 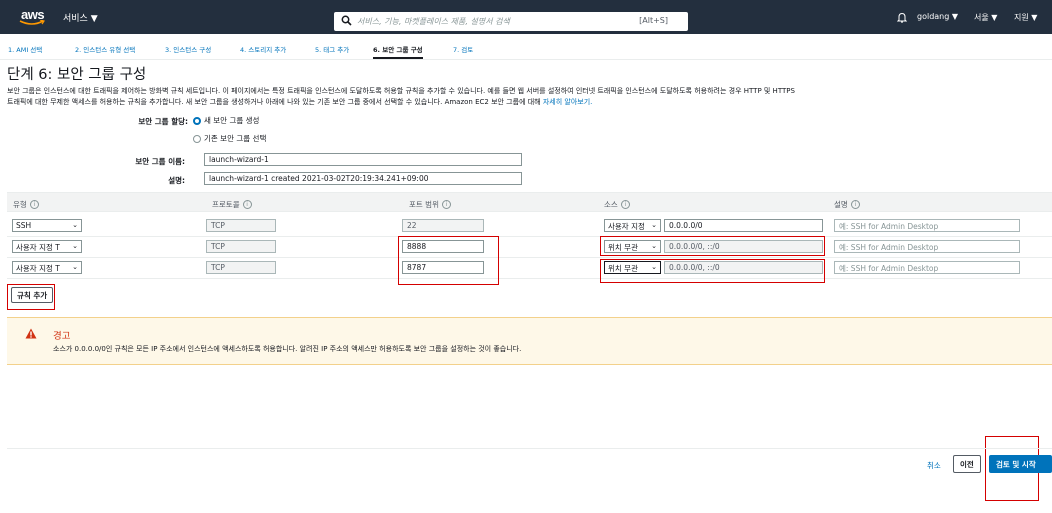 I want to click on radio-new-group: 새 보안 그룹 생성, so click(x=226, y=120).